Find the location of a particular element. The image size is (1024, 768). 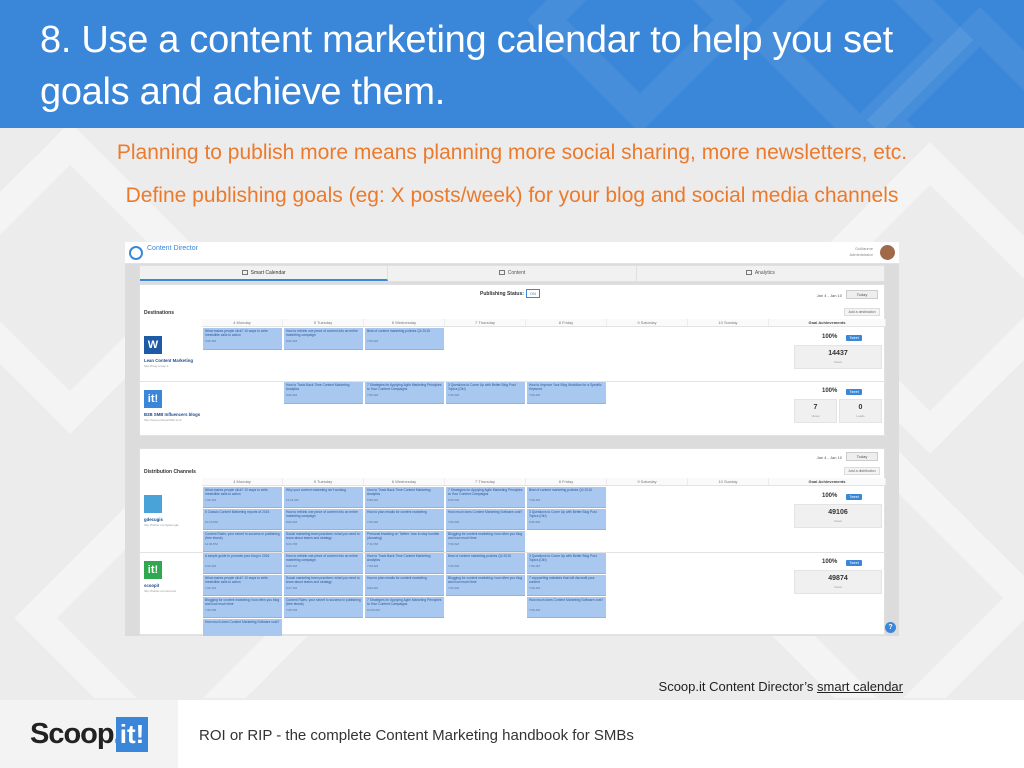

destination-name: scoopit is located at coordinates (173, 585).